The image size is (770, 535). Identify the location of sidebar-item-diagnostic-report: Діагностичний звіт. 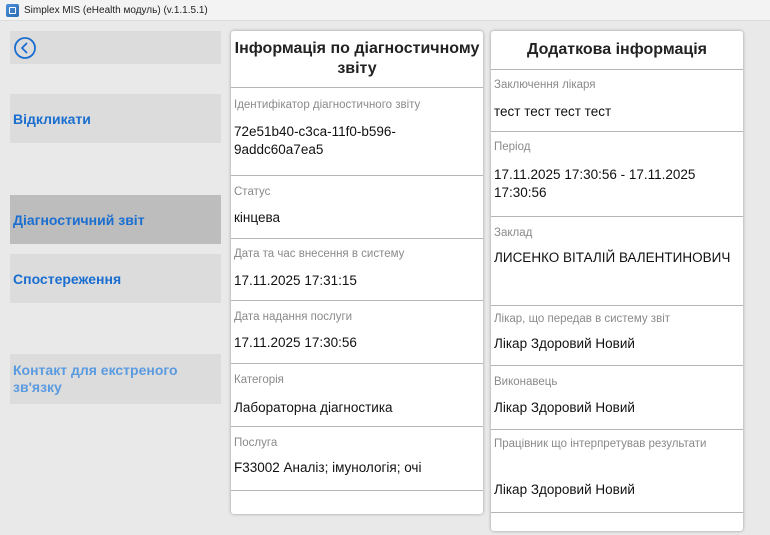
(115, 219).